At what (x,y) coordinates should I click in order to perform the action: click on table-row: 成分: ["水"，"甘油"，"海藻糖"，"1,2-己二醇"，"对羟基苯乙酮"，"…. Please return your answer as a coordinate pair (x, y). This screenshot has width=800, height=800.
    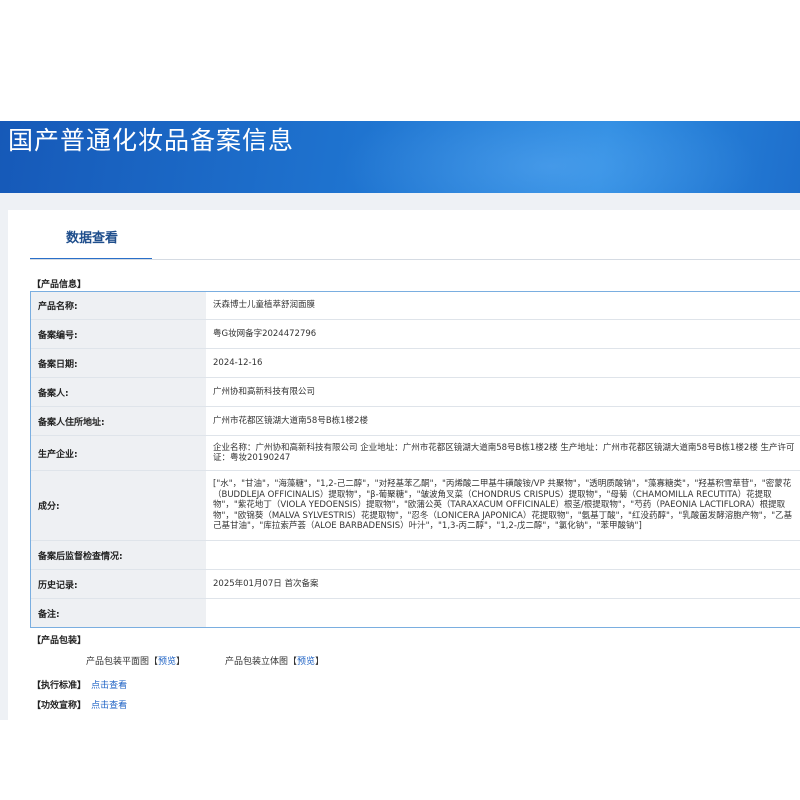
    Looking at the image, I should click on (415, 506).